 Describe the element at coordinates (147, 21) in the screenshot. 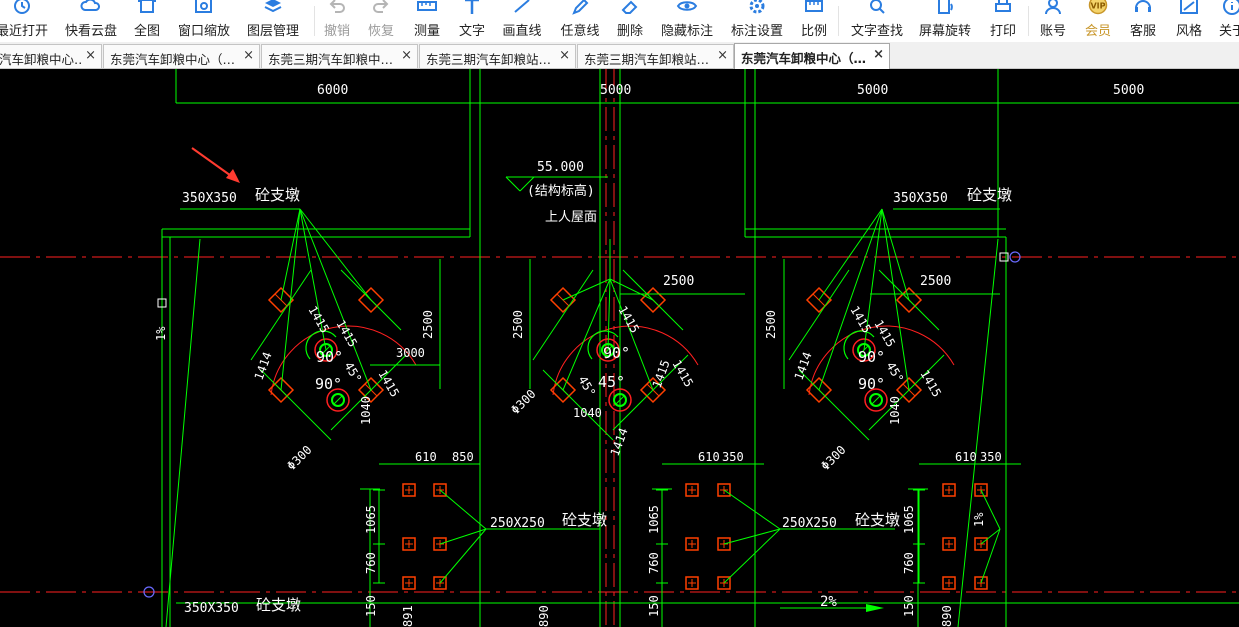

I see `toolbar-button-fit-view: 全图` at that location.